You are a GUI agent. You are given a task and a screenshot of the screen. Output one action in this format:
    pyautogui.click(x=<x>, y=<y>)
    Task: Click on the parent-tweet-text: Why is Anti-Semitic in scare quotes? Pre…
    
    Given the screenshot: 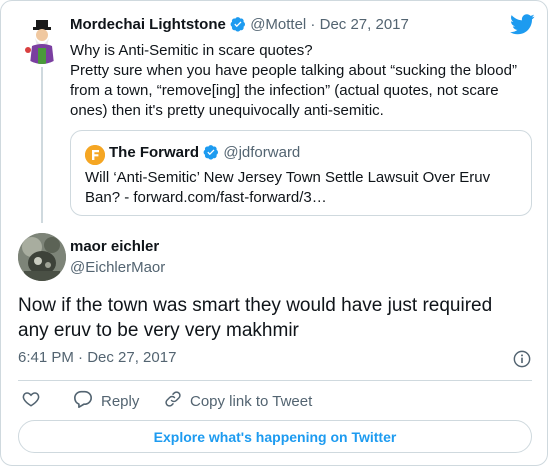 What is the action you would take?
    pyautogui.click(x=301, y=81)
    